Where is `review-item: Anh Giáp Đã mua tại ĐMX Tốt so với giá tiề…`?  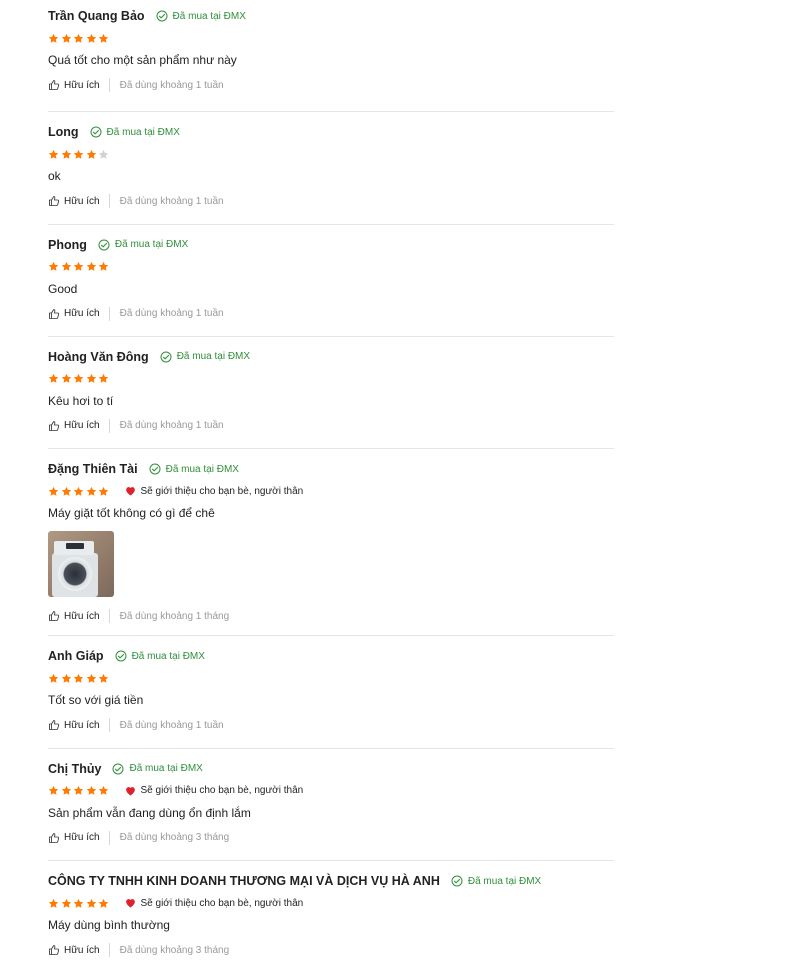 review-item: Anh Giáp Đã mua tại ĐMX Tốt so với giá tiề… is located at coordinates (331, 692).